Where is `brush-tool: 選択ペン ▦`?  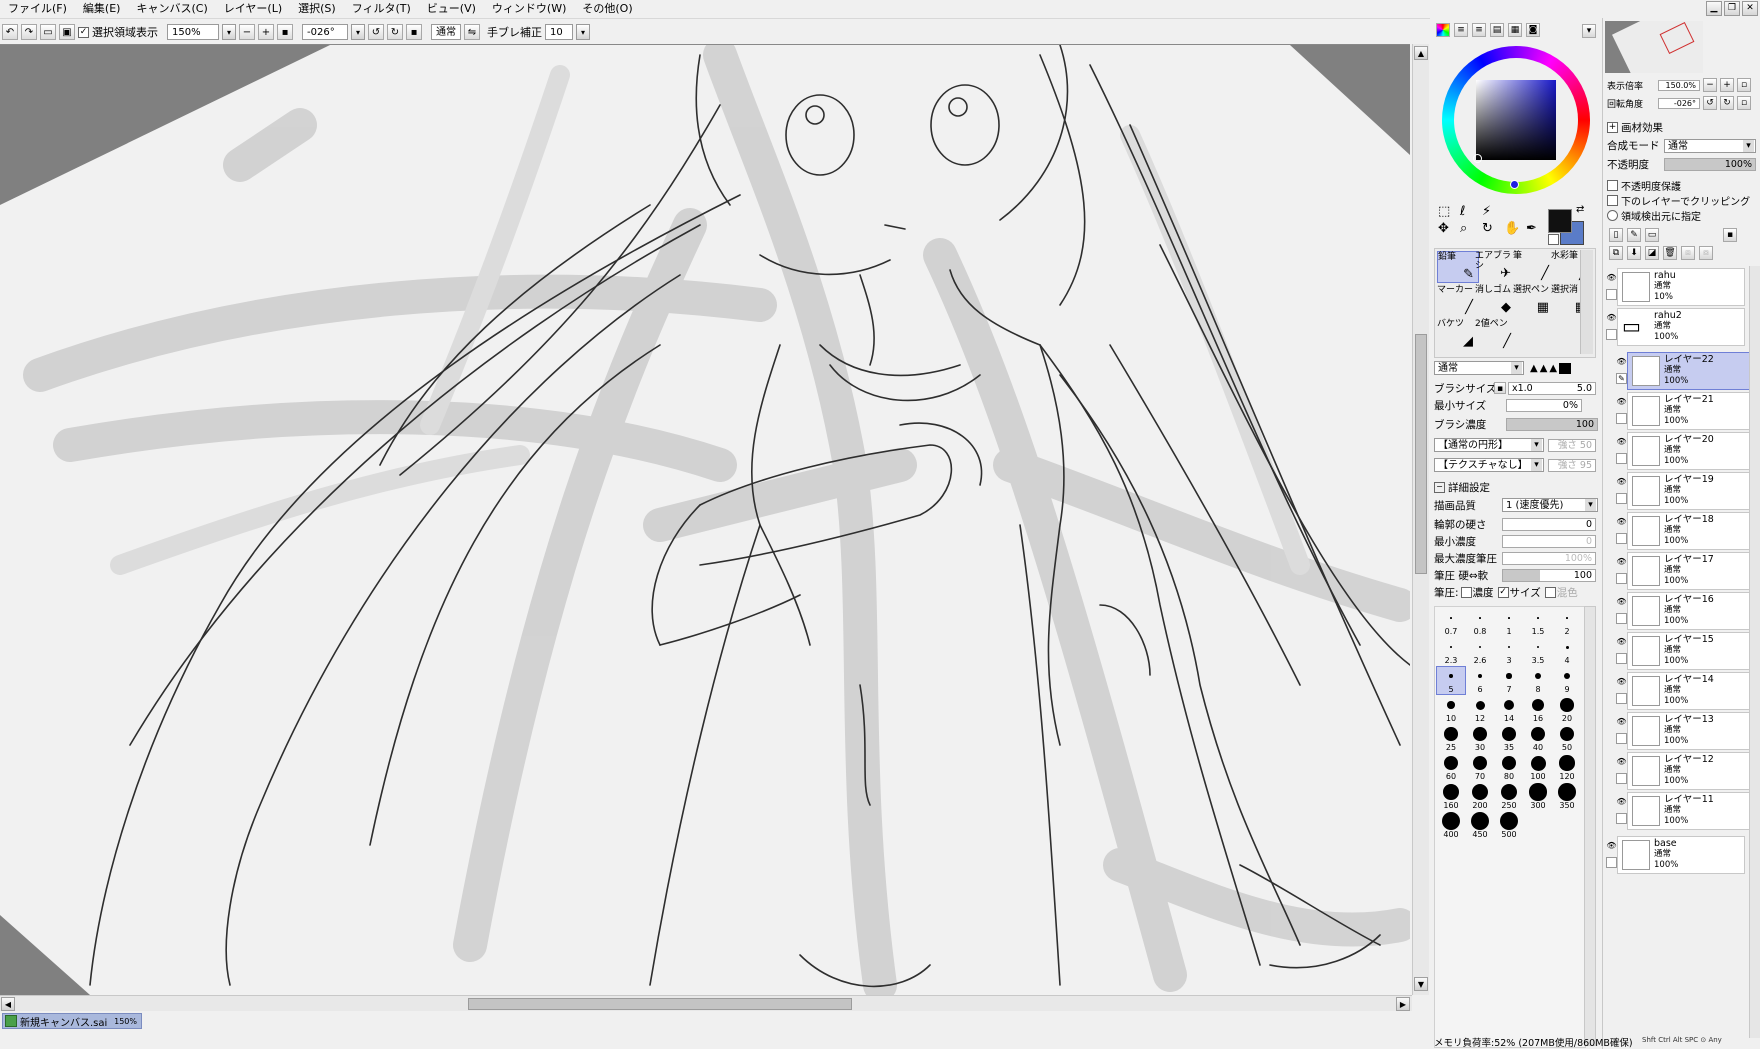
brush-tool: 選択ペン ▦ is located at coordinates (1533, 300).